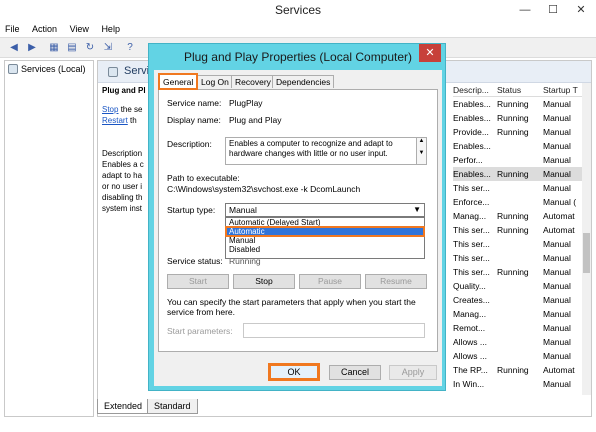 The height and width of the screenshot is (432, 596). I want to click on help-icon: ?, so click(130, 48).